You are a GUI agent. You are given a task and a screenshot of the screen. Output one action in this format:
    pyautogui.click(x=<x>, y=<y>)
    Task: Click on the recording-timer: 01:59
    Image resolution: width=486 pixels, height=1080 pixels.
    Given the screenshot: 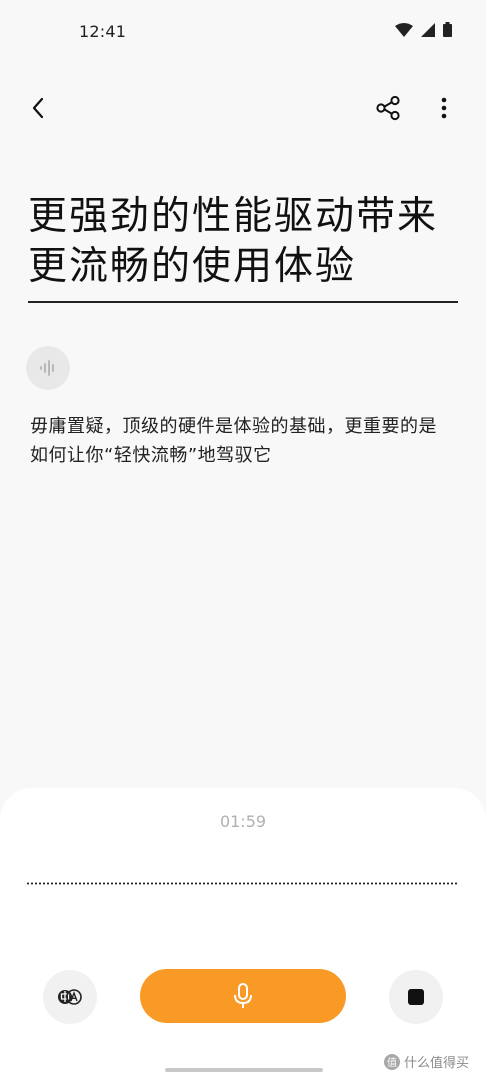 What is the action you would take?
    pyautogui.click(x=243, y=821)
    